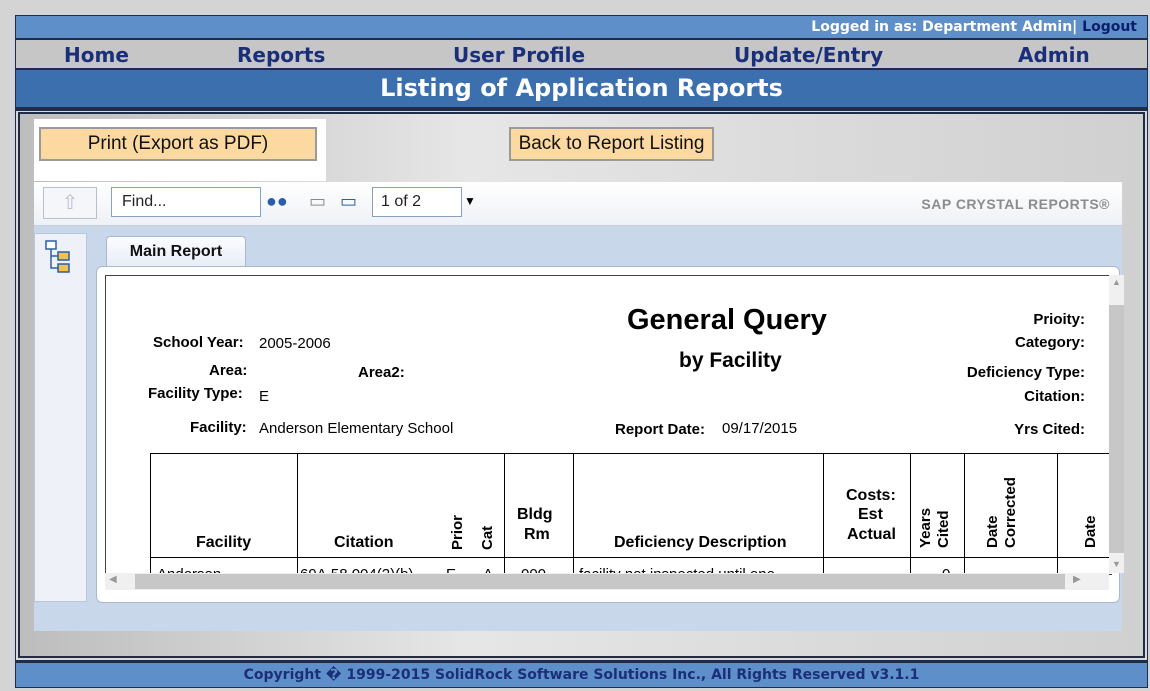 The height and width of the screenshot is (691, 1150). I want to click on col-cat-header: Cat, so click(487, 537).